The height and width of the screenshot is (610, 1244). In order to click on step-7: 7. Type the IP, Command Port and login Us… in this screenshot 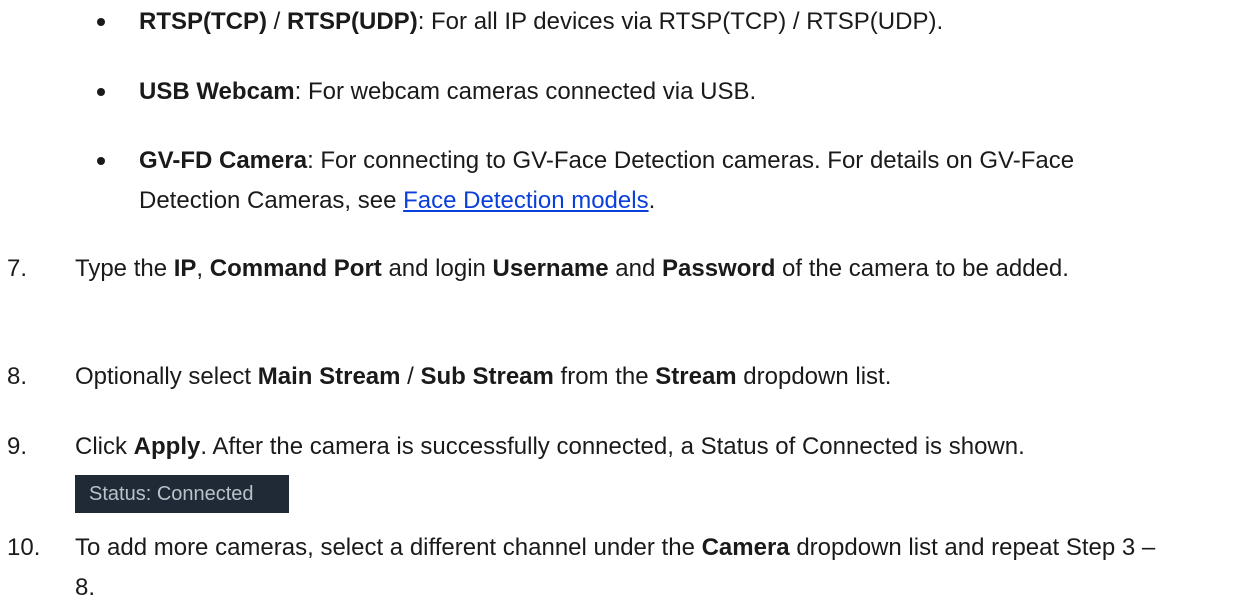, I will do `click(601, 269)`.